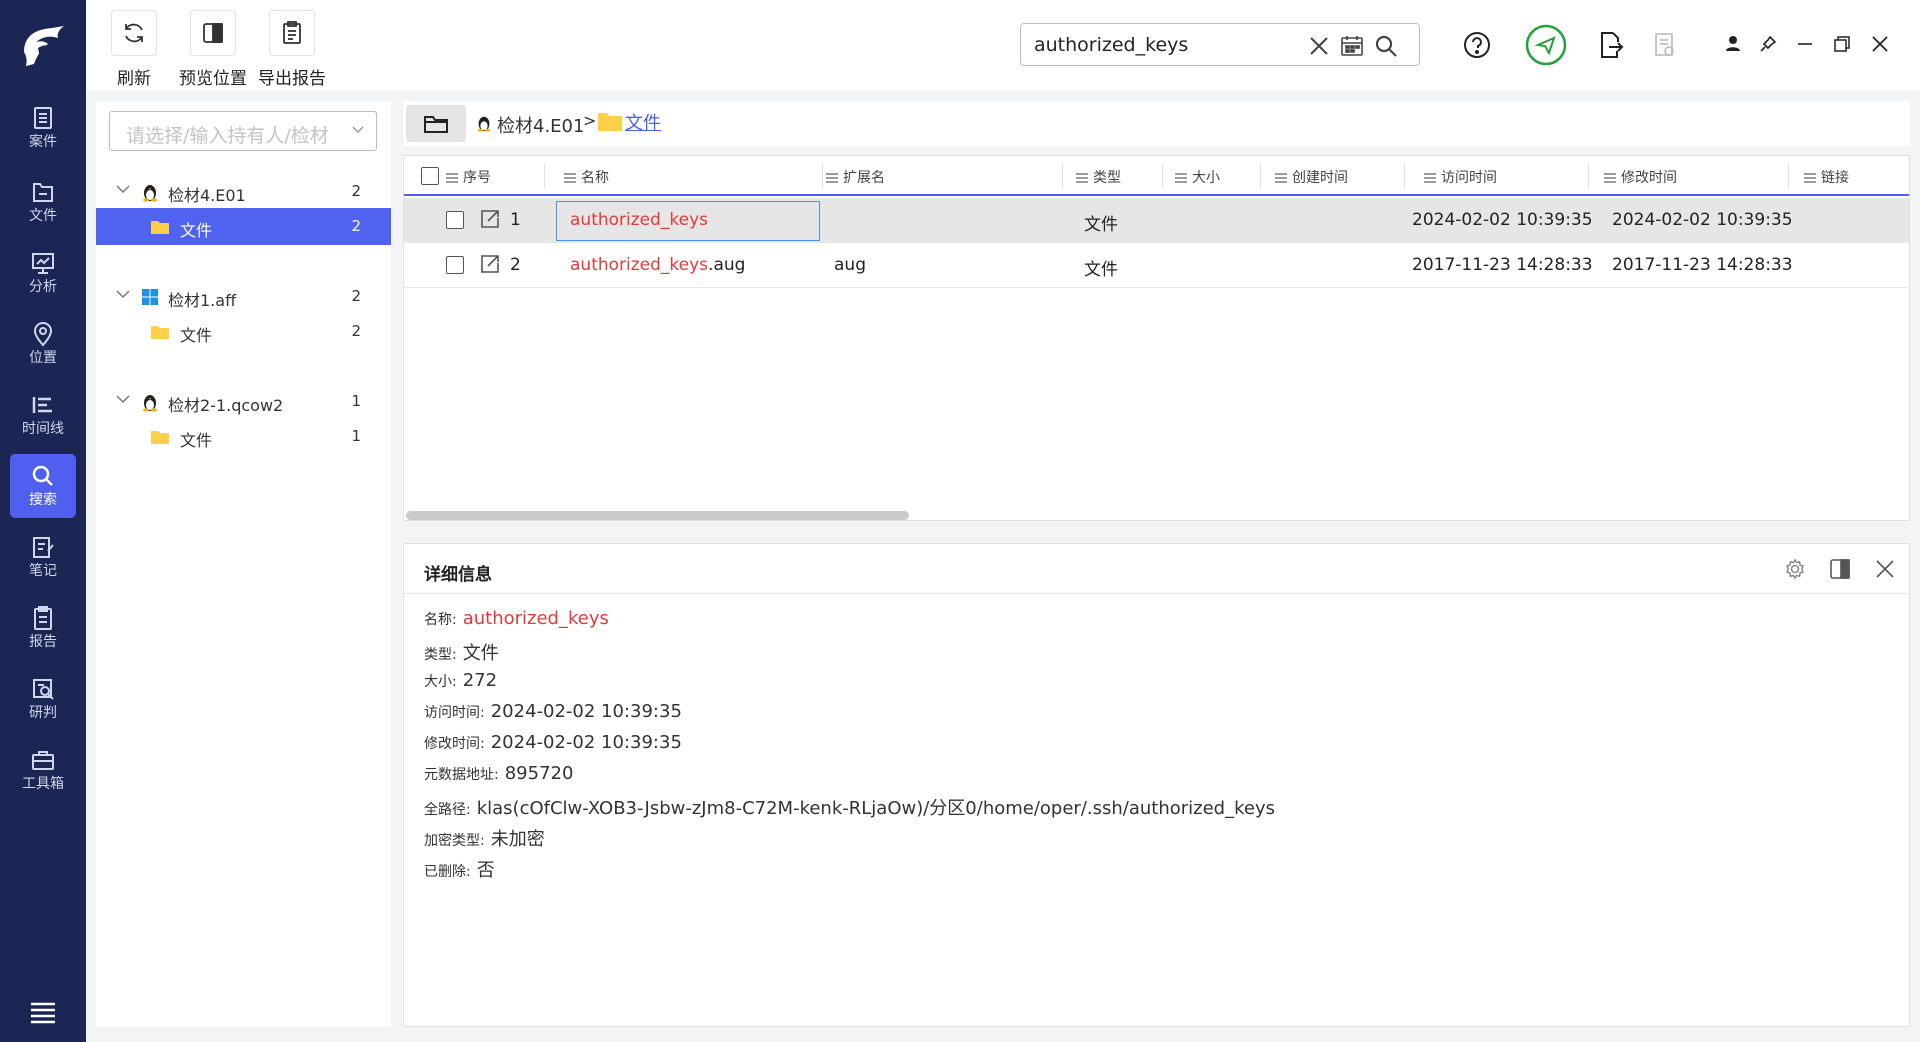  What do you see at coordinates (43, 415) in the screenshot?
I see `nav-timeline: 时间线` at bounding box center [43, 415].